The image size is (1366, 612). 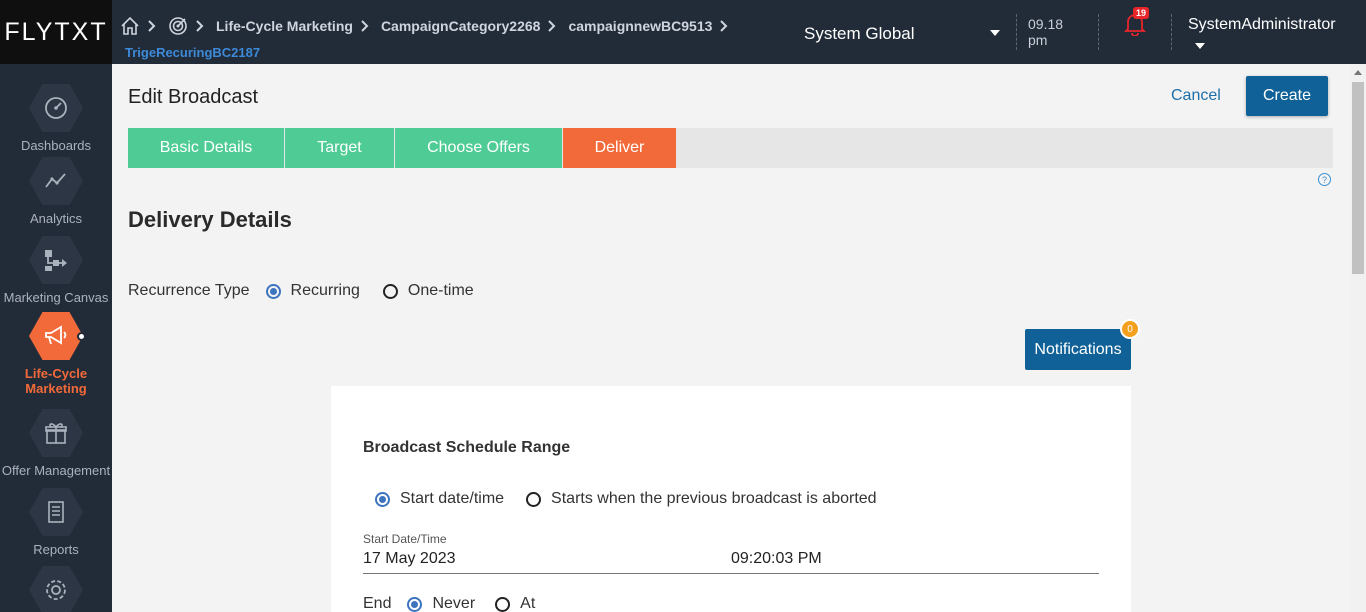 I want to click on brand-logo: FLYTXT, so click(x=56, y=32).